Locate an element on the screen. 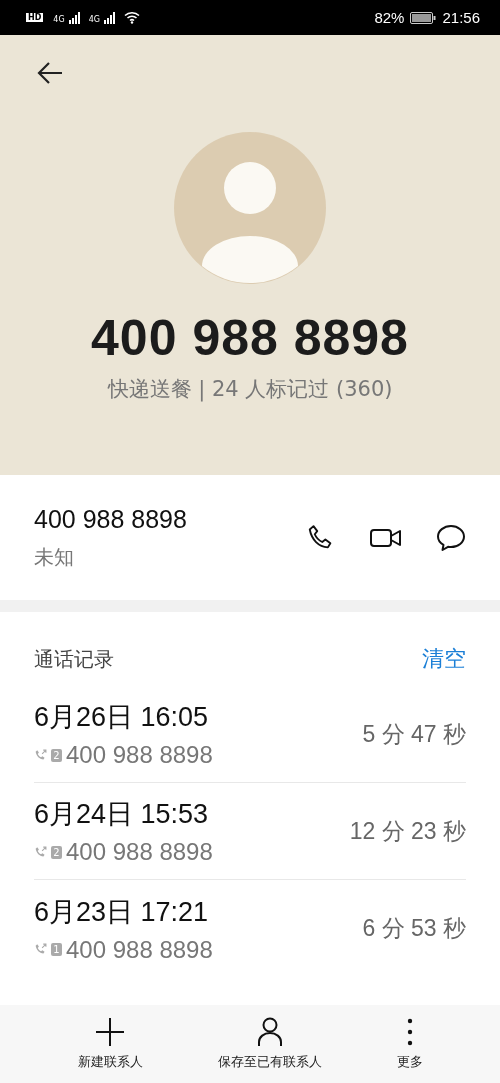 The image size is (500, 1083). clock: 21:56 is located at coordinates (461, 17).